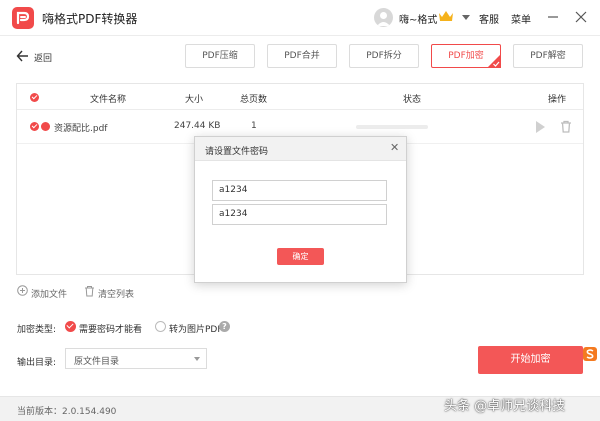  Describe the element at coordinates (548, 56) in the screenshot. I see `tab-pdf-decrypt: PDF解密` at that location.